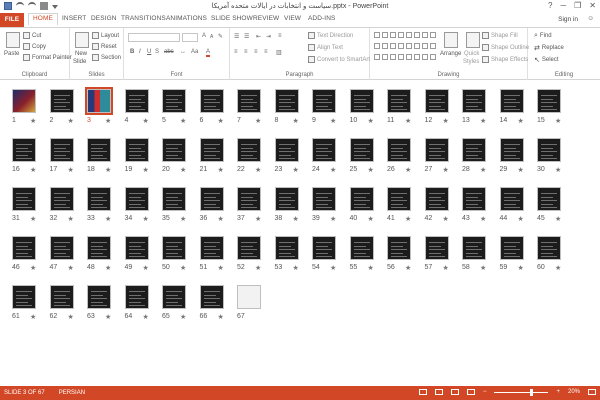 The width and height of the screenshot is (600, 400). I want to click on bold-button: B, so click(132, 52).